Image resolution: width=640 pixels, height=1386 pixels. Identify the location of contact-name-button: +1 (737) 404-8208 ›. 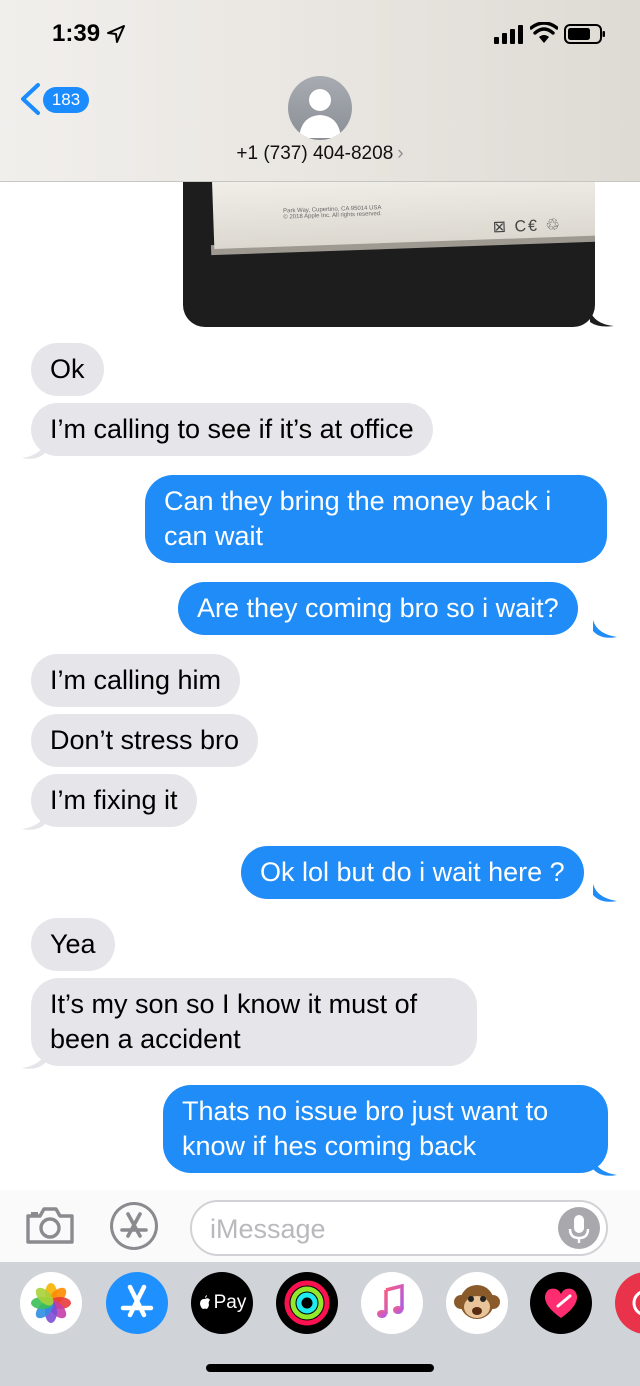
(320, 154).